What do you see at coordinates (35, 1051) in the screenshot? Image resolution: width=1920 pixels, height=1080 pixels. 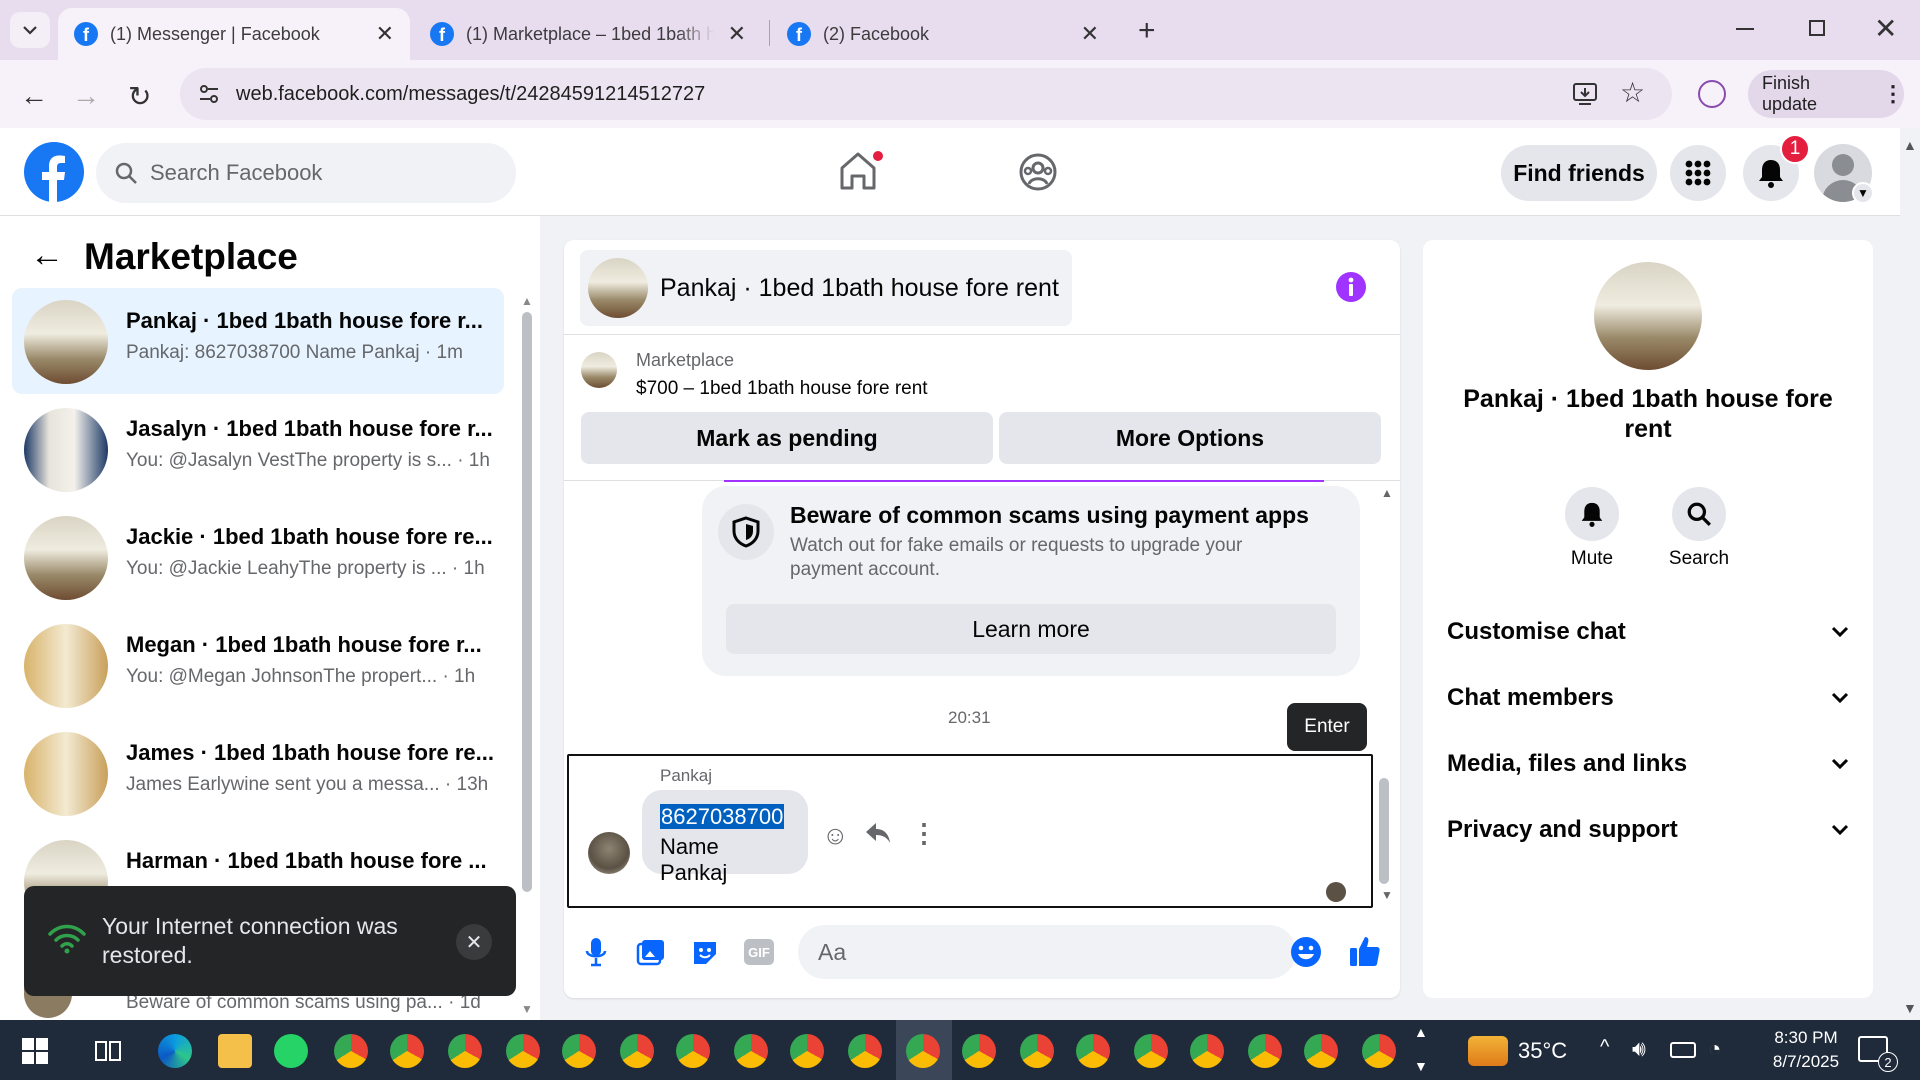 I see `windows-start-icon` at bounding box center [35, 1051].